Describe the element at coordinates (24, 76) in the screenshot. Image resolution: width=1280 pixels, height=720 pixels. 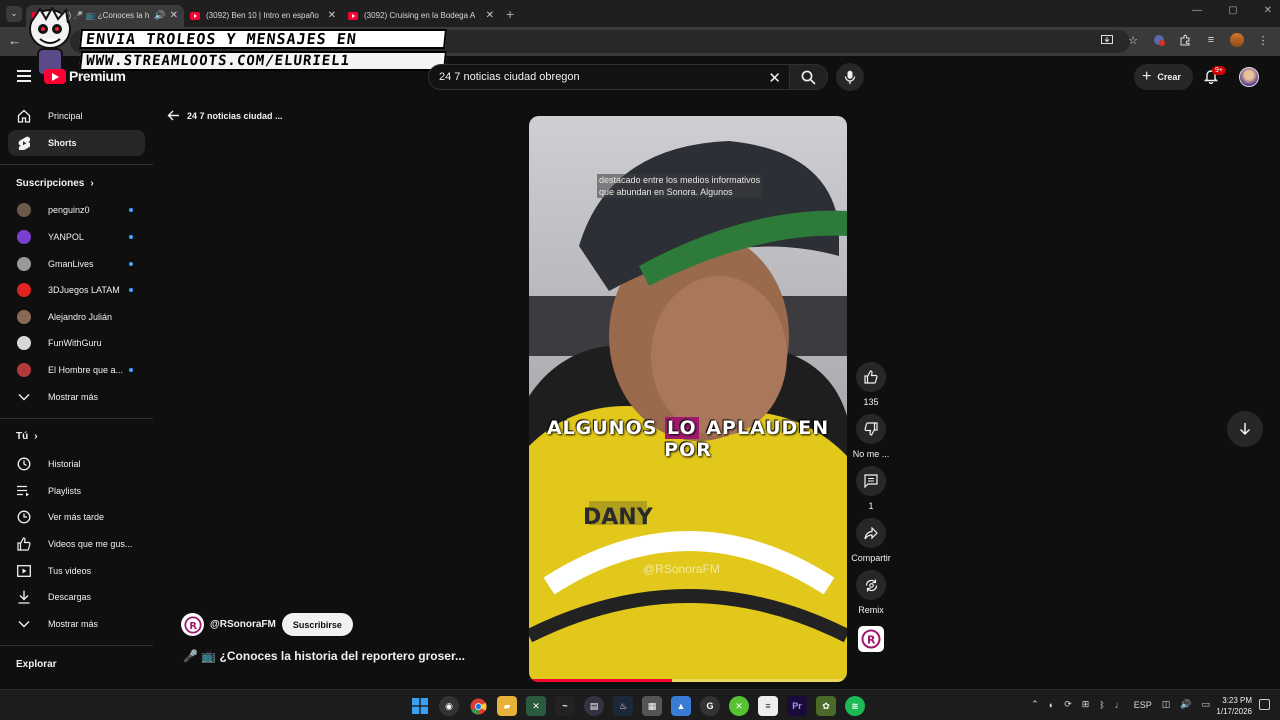
I see `menu-hamburger-icon` at that location.